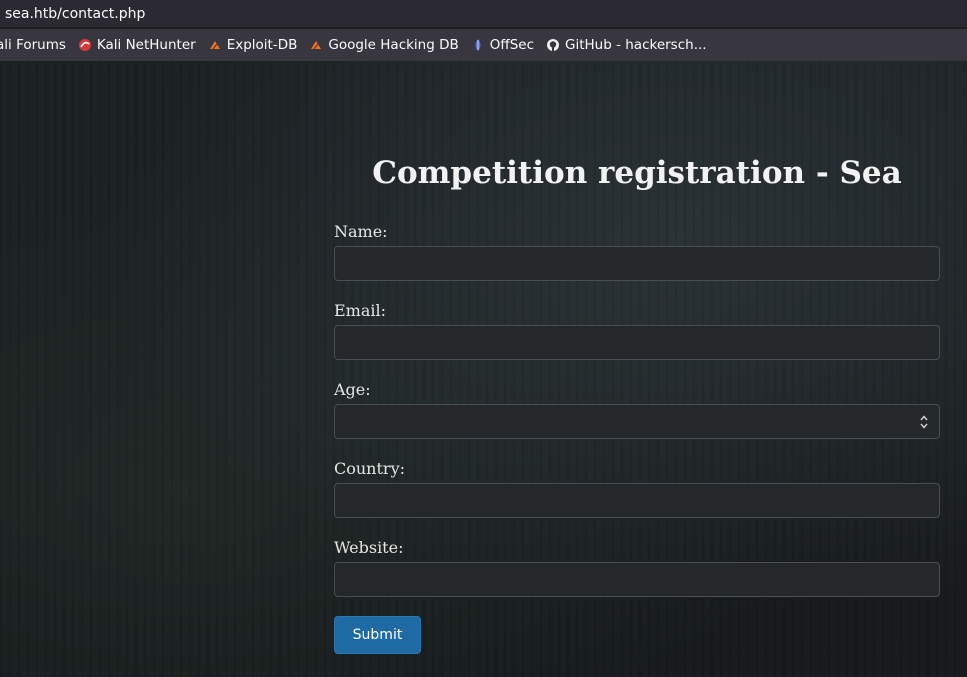 Image resolution: width=967 pixels, height=677 pixels. I want to click on ghdb-icon, so click(316, 45).